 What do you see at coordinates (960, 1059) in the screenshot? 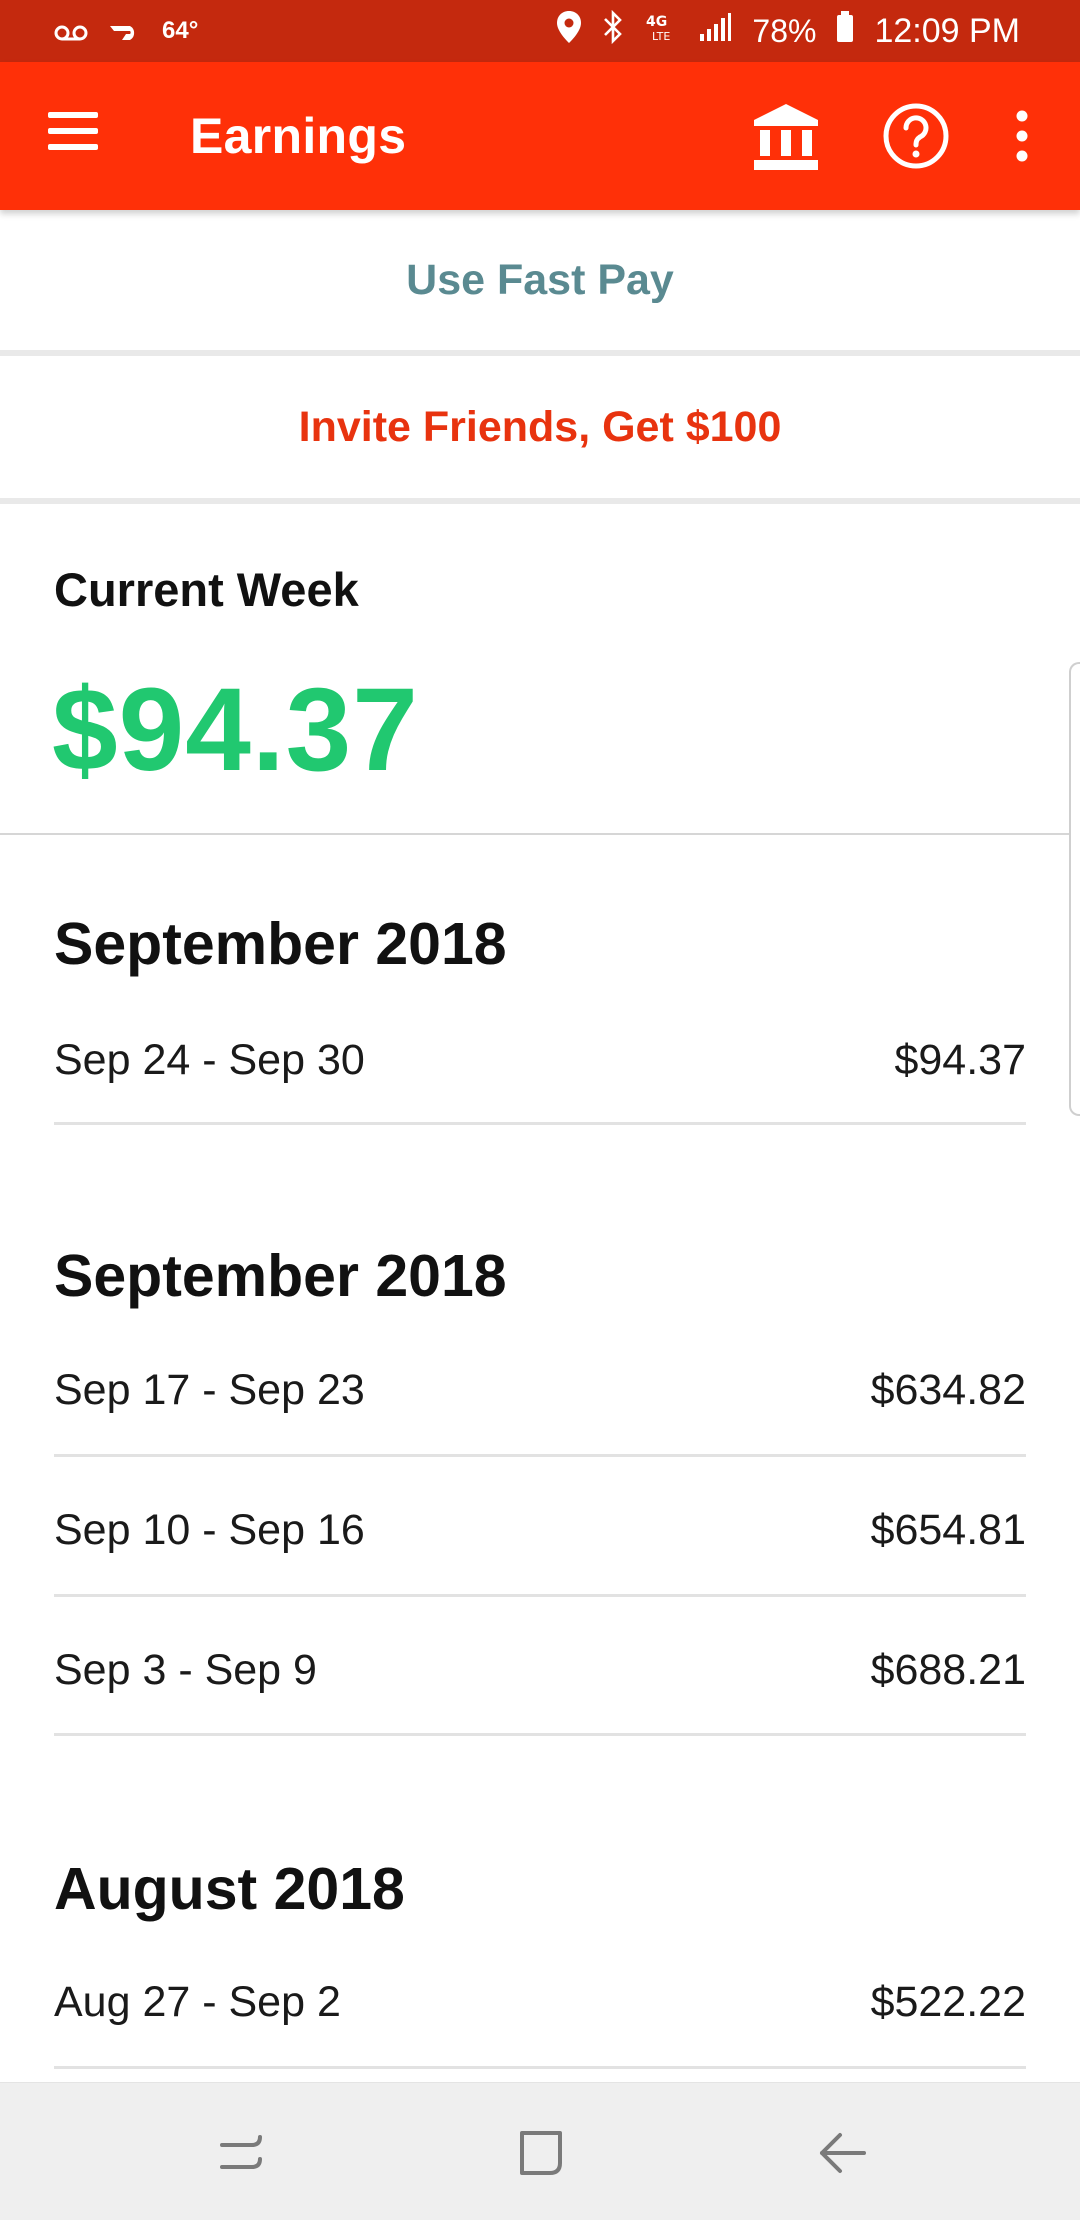
I see `week-amount: $94.37` at bounding box center [960, 1059].